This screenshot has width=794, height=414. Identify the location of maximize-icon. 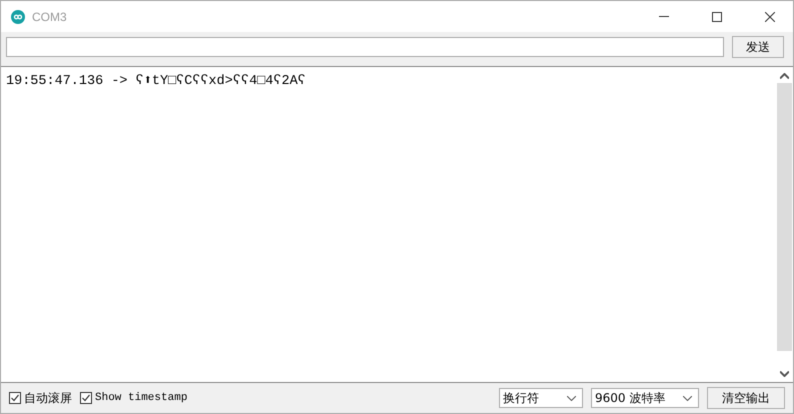
(717, 17).